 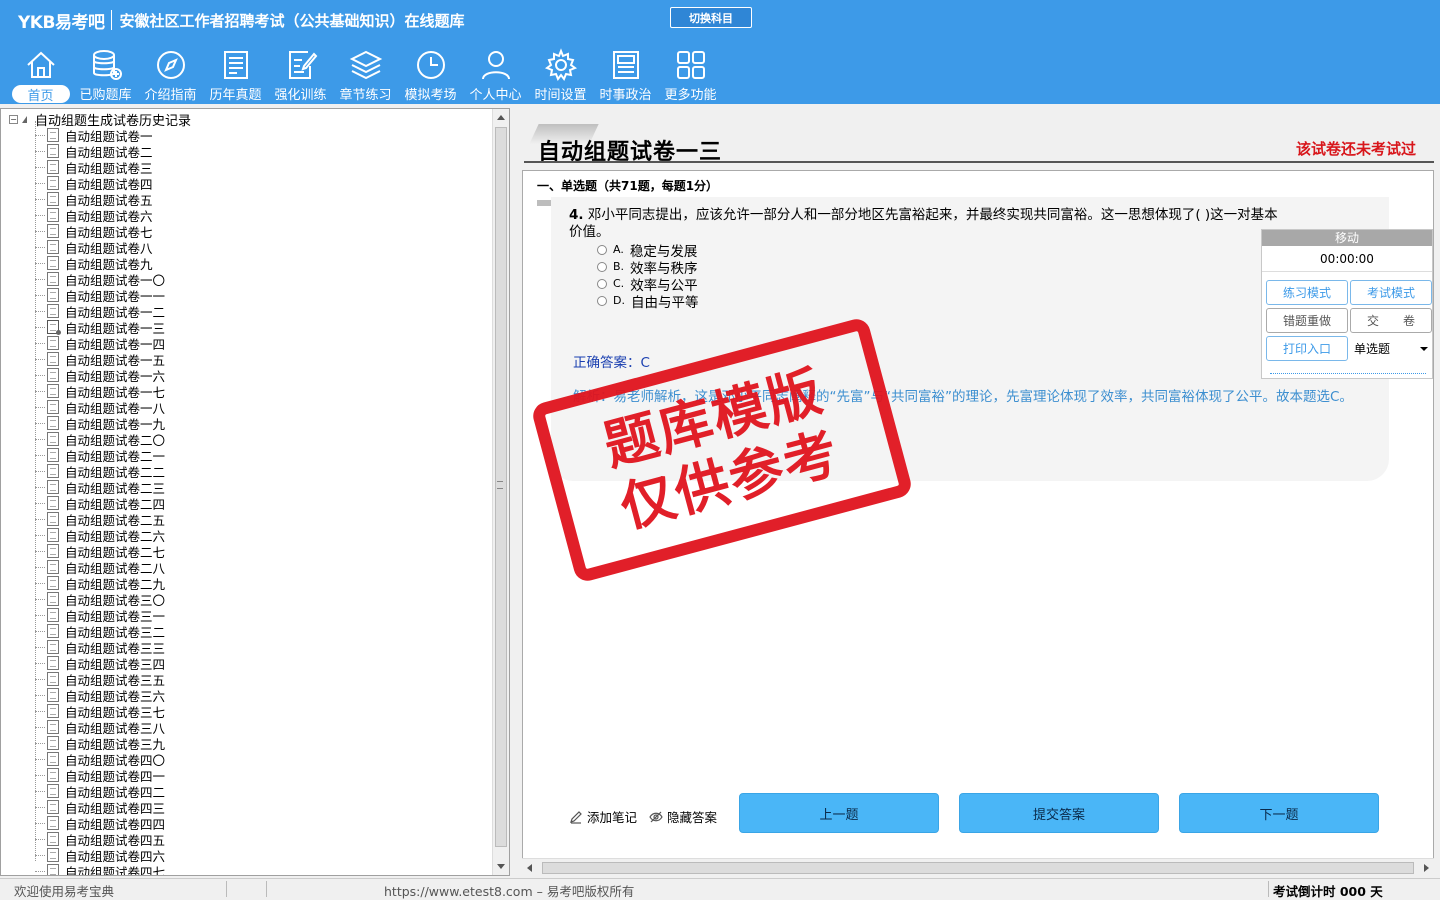 I want to click on nav-label: 更多功能, so click(x=690, y=95).